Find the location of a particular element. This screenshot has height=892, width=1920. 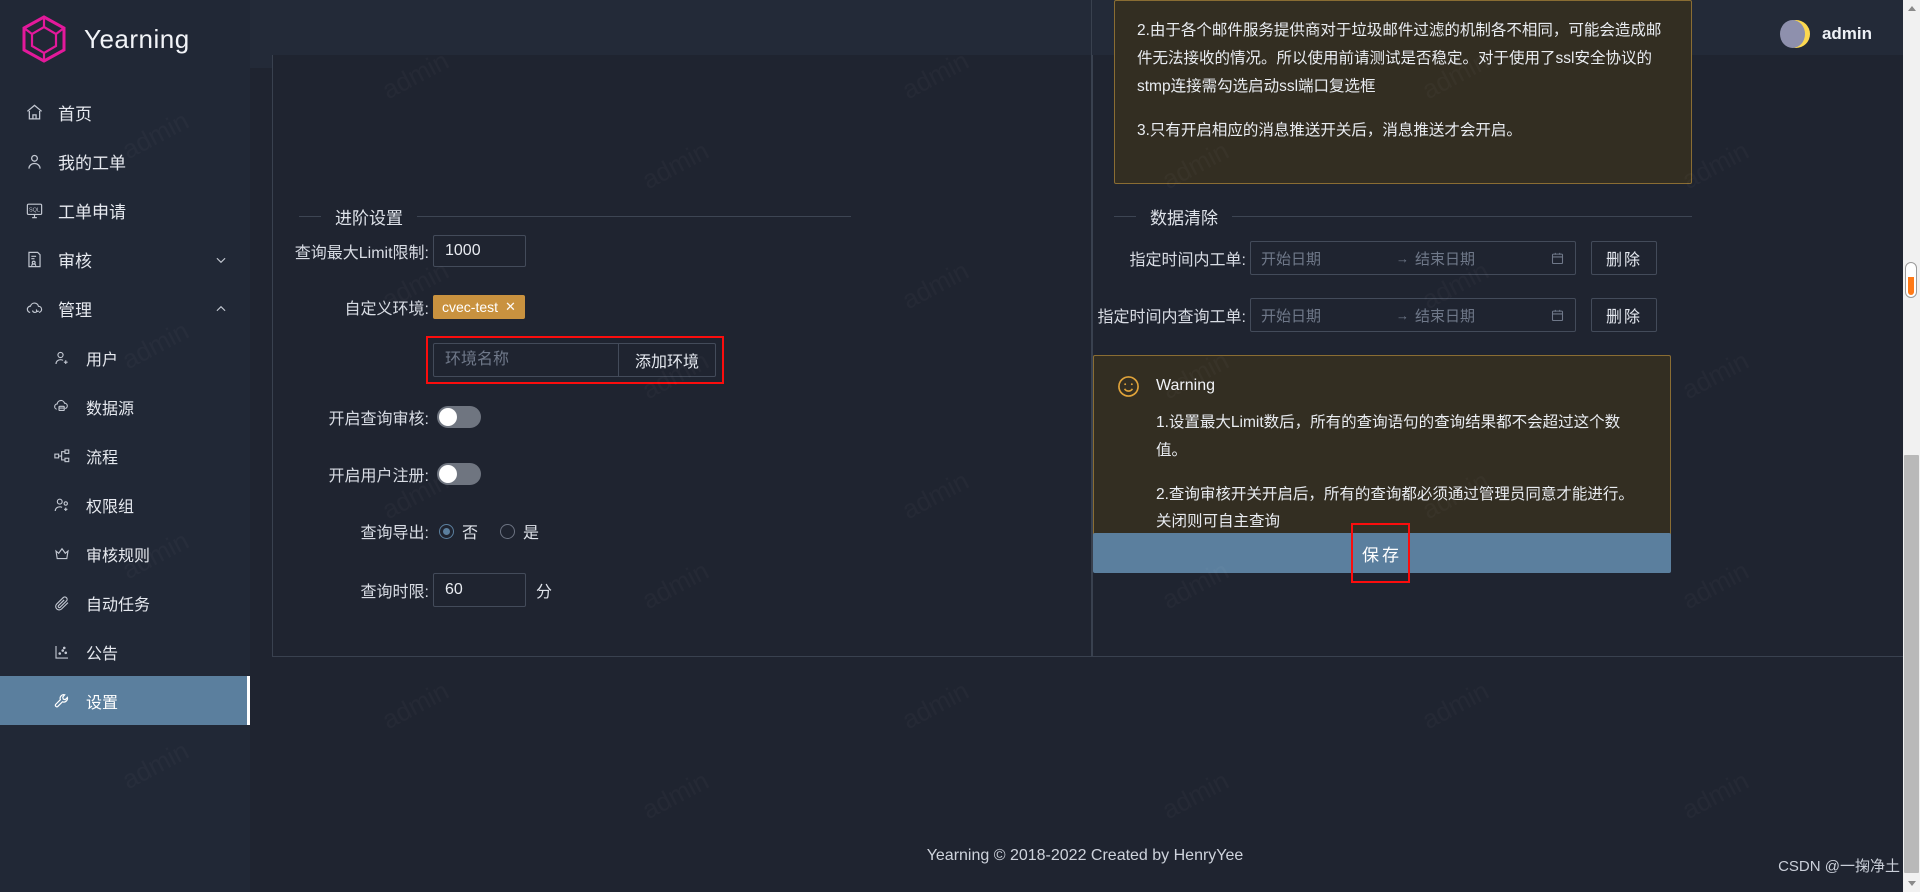

query-time-limit-unit: 分 is located at coordinates (544, 592).